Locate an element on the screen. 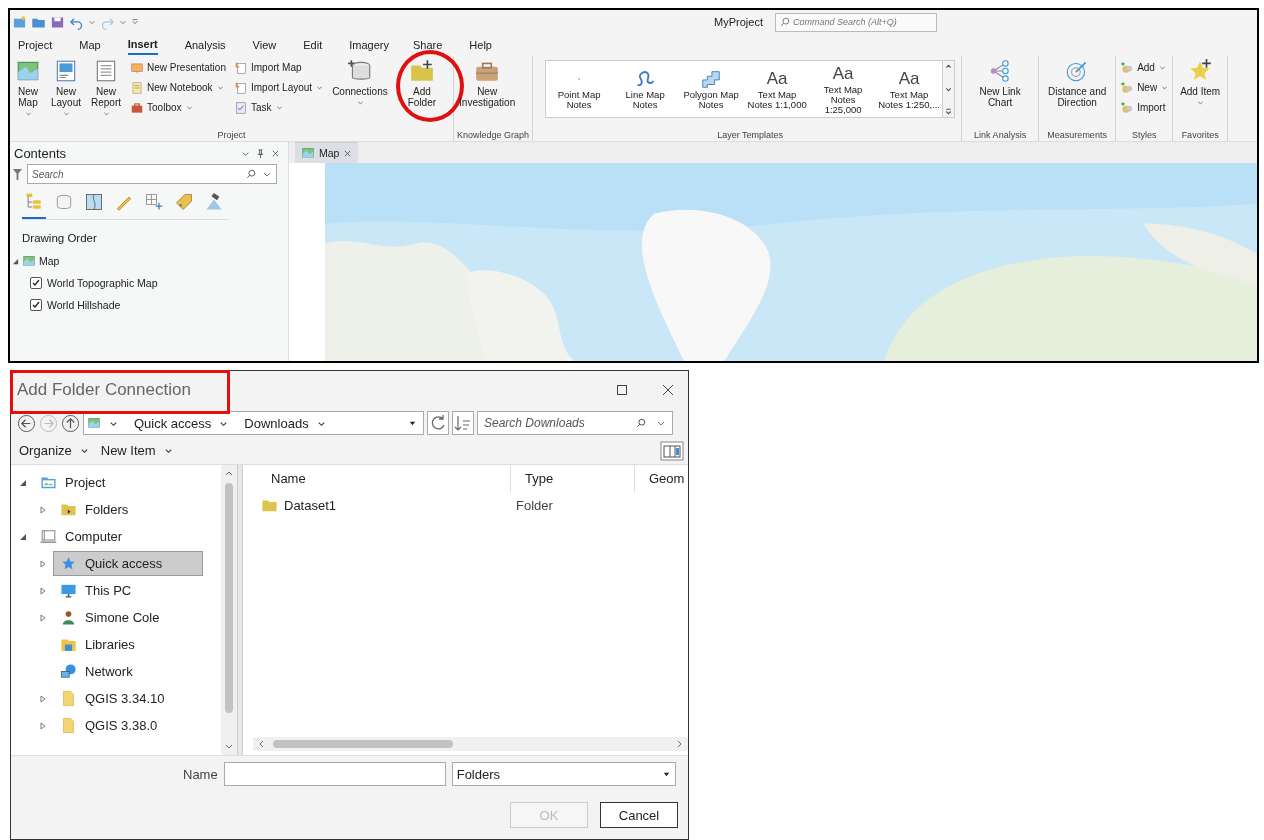  refresh-icon is located at coordinates (438, 423).